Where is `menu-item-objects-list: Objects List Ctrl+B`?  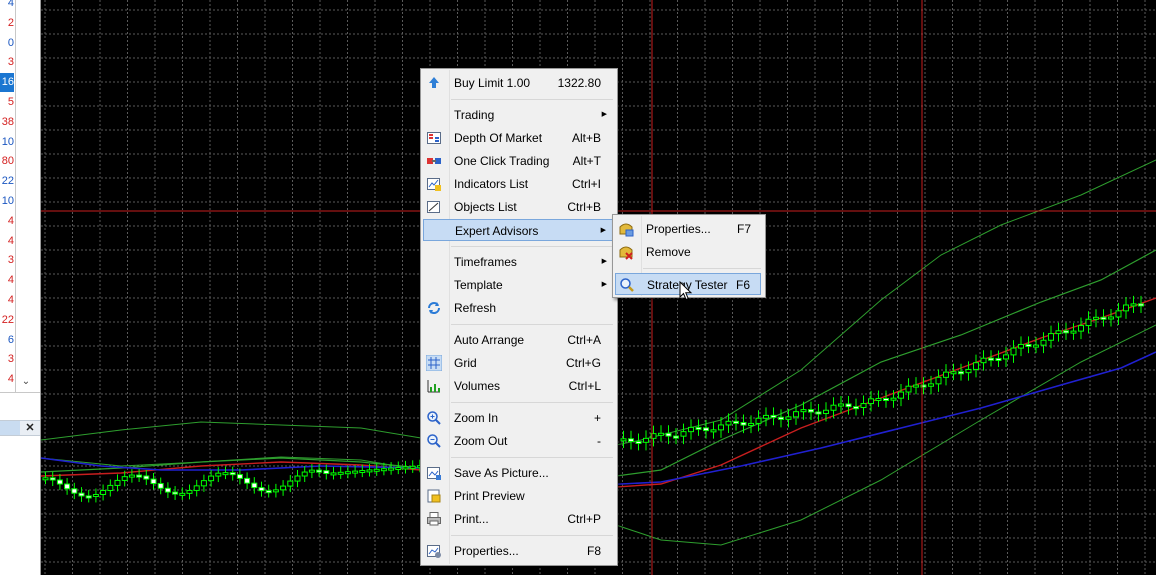 menu-item-objects-list: Objects List Ctrl+B is located at coordinates (518, 207).